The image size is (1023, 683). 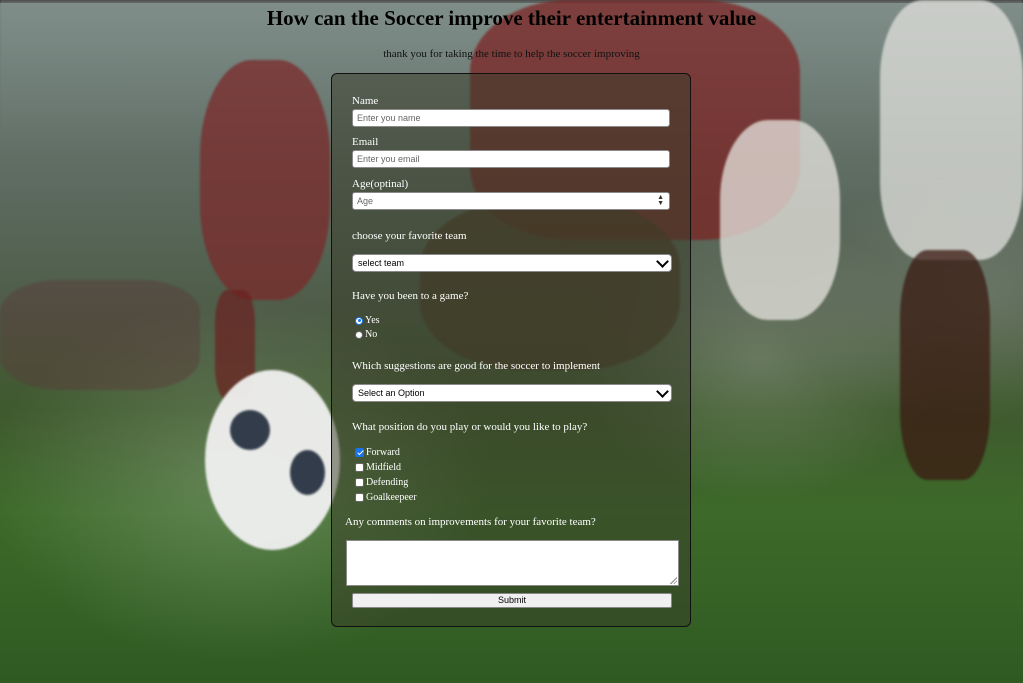 I want to click on radio-no, so click(x=359, y=334).